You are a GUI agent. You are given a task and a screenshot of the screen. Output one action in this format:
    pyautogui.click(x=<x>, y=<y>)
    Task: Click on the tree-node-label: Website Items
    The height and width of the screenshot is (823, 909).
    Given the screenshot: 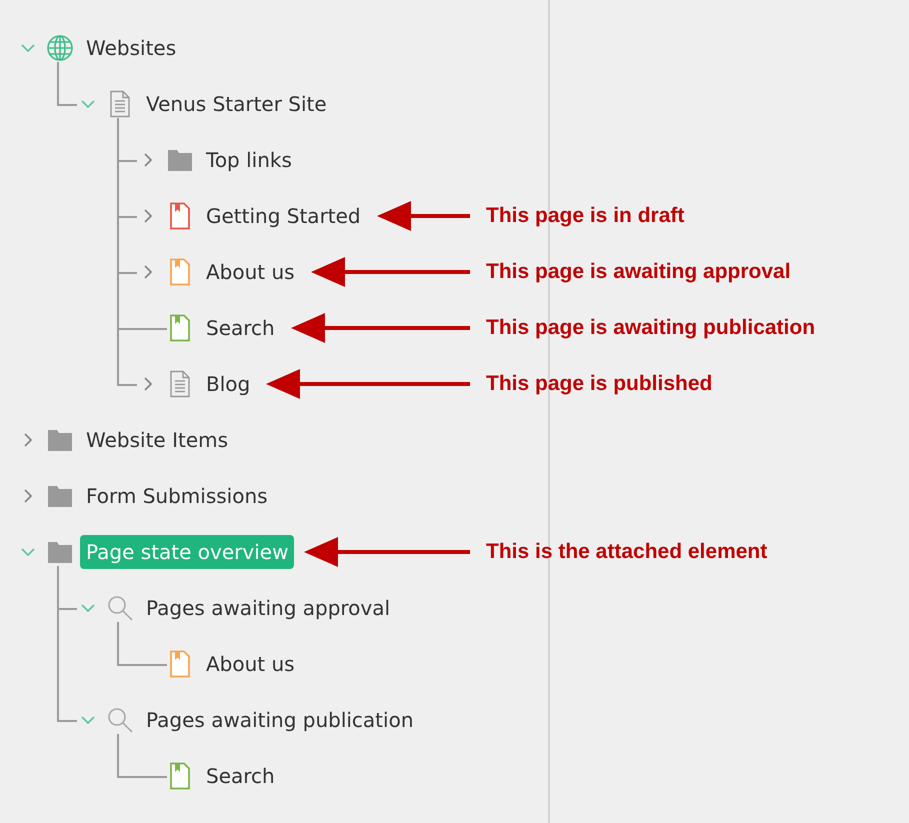 What is the action you would take?
    pyautogui.click(x=157, y=440)
    